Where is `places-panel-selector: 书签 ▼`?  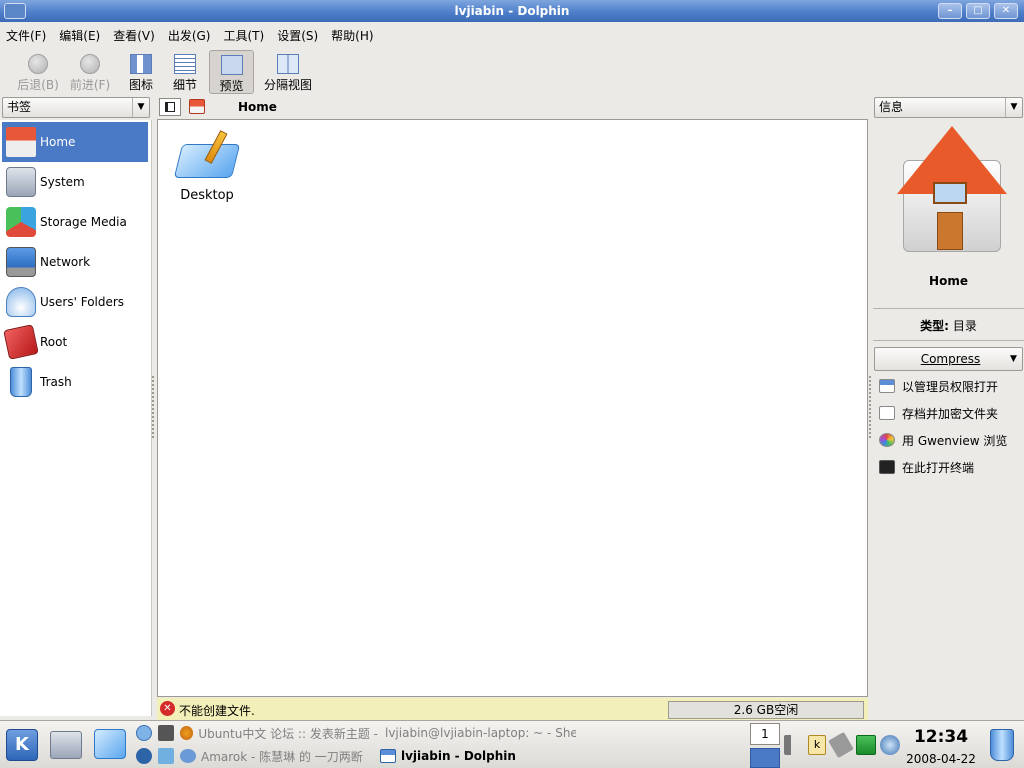
places-panel-selector: 书签 ▼ is located at coordinates (76, 107).